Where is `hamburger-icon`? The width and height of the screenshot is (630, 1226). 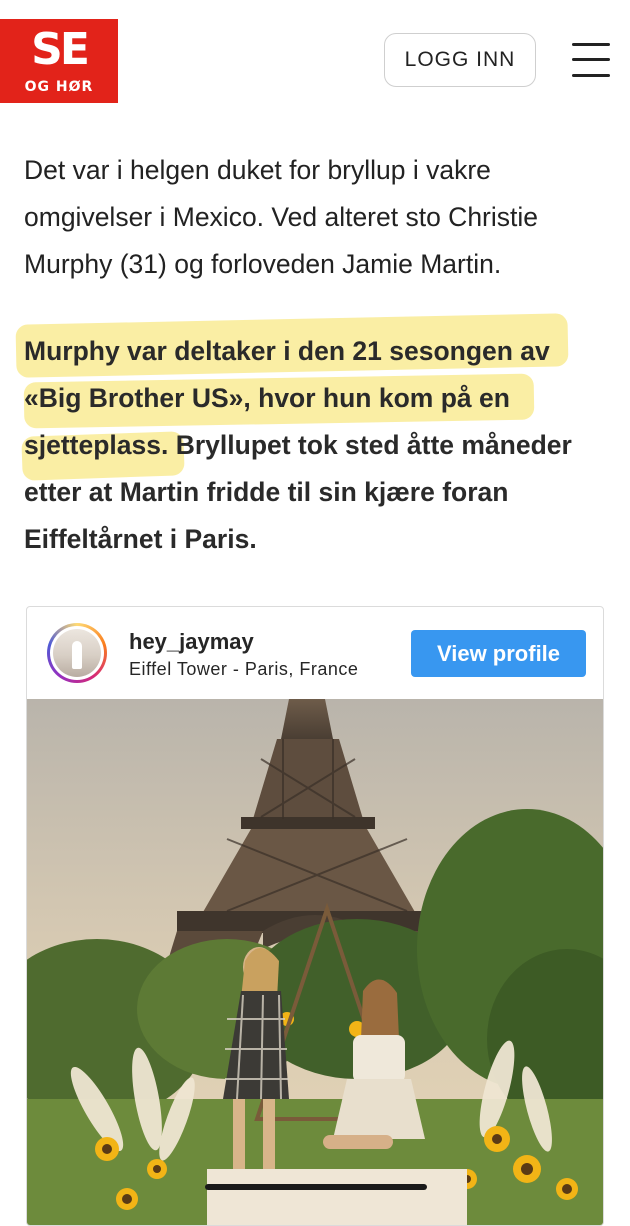
hamburger-icon is located at coordinates (591, 60).